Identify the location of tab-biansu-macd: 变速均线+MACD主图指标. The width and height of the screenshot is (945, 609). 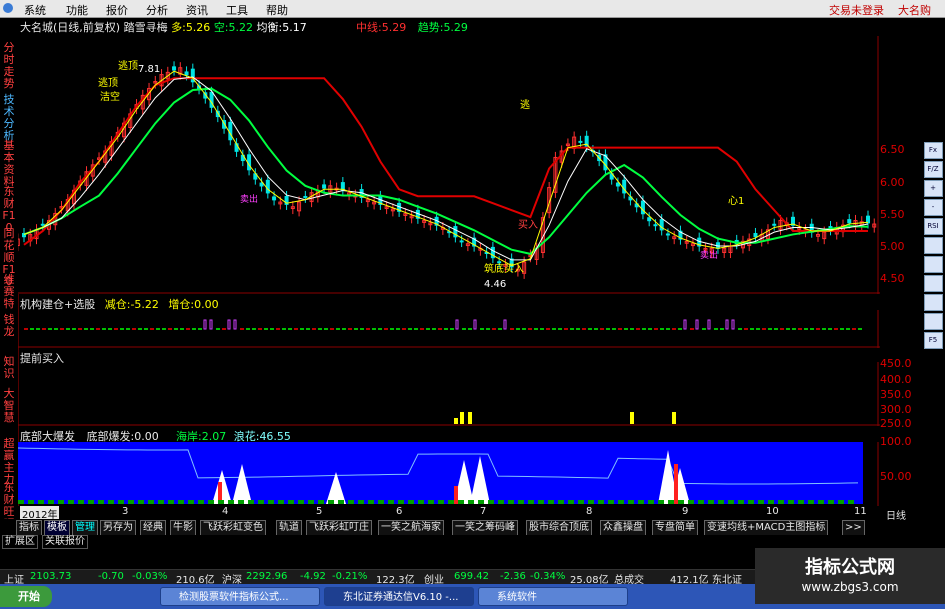
(766, 528).